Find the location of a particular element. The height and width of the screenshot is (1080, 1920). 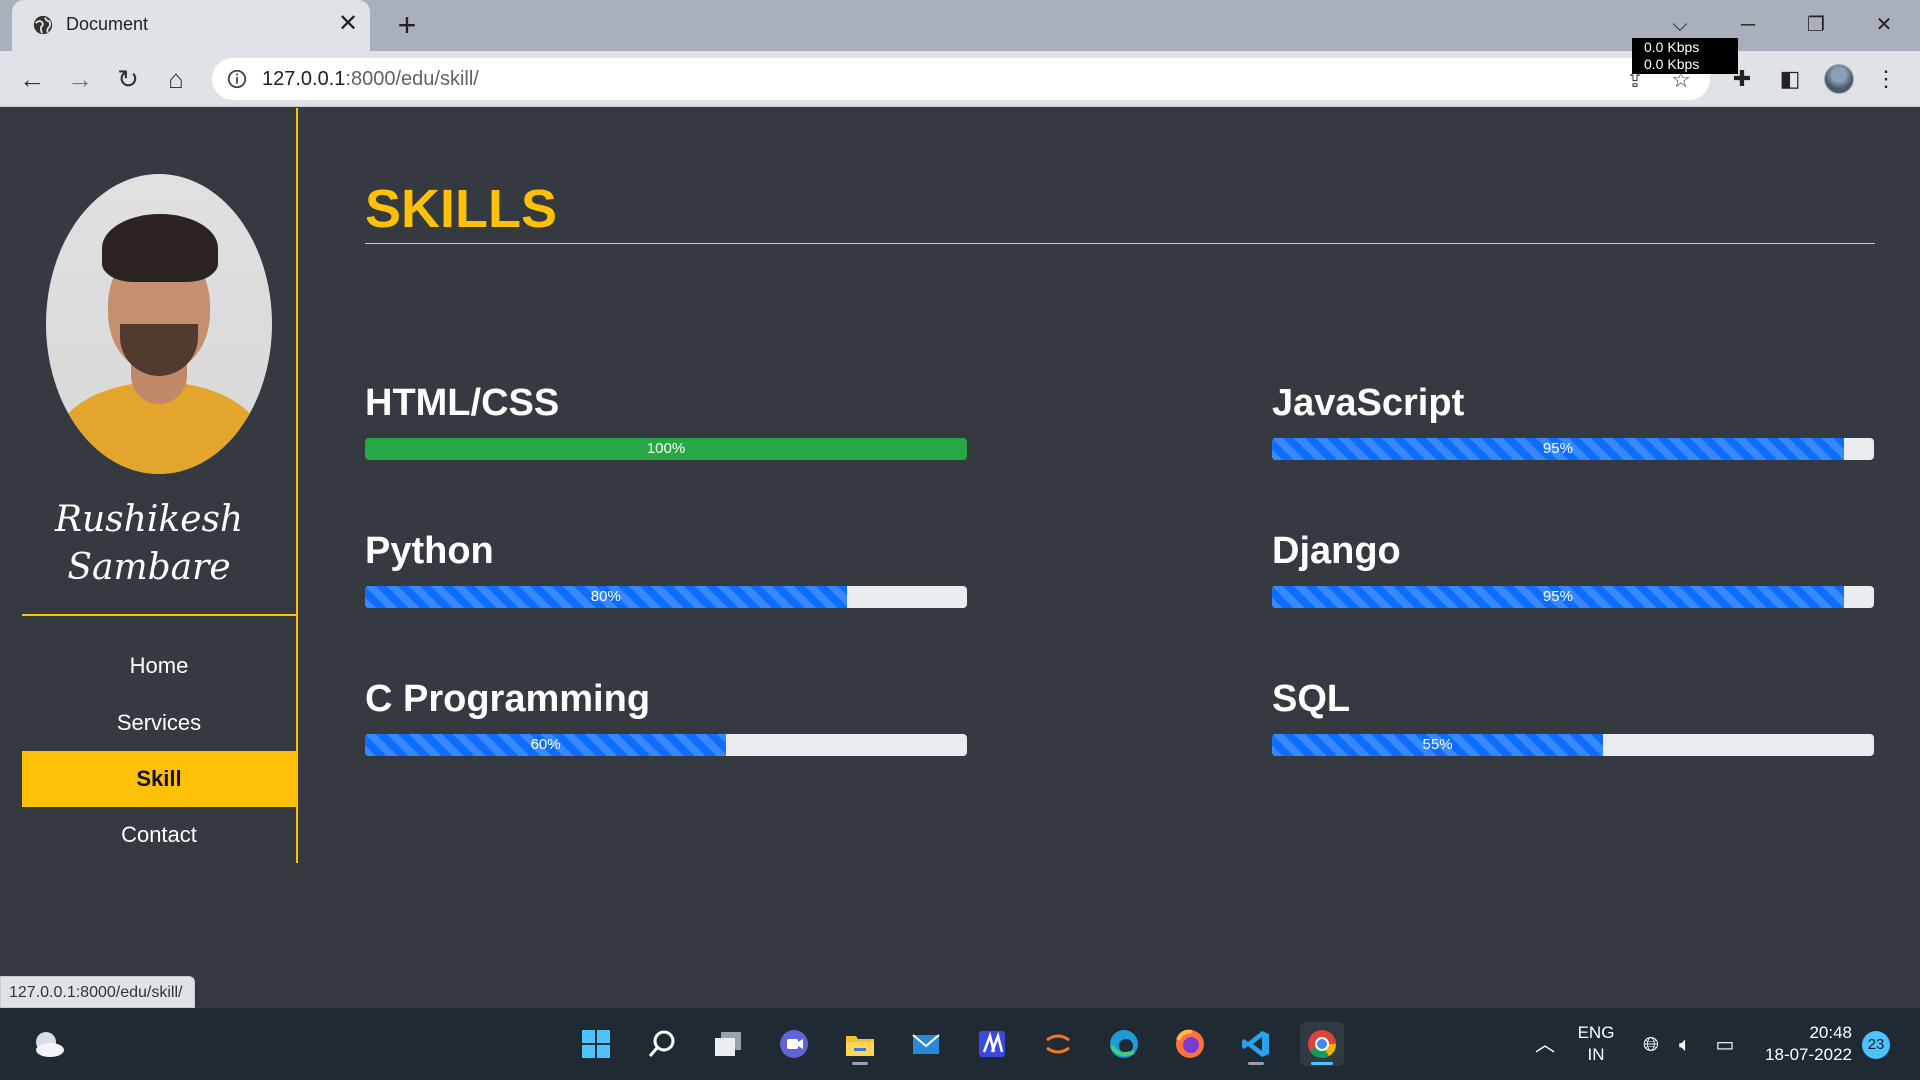

link-status-bubble: 127.0.0.1:8000/edu/skill/ is located at coordinates (98, 992).